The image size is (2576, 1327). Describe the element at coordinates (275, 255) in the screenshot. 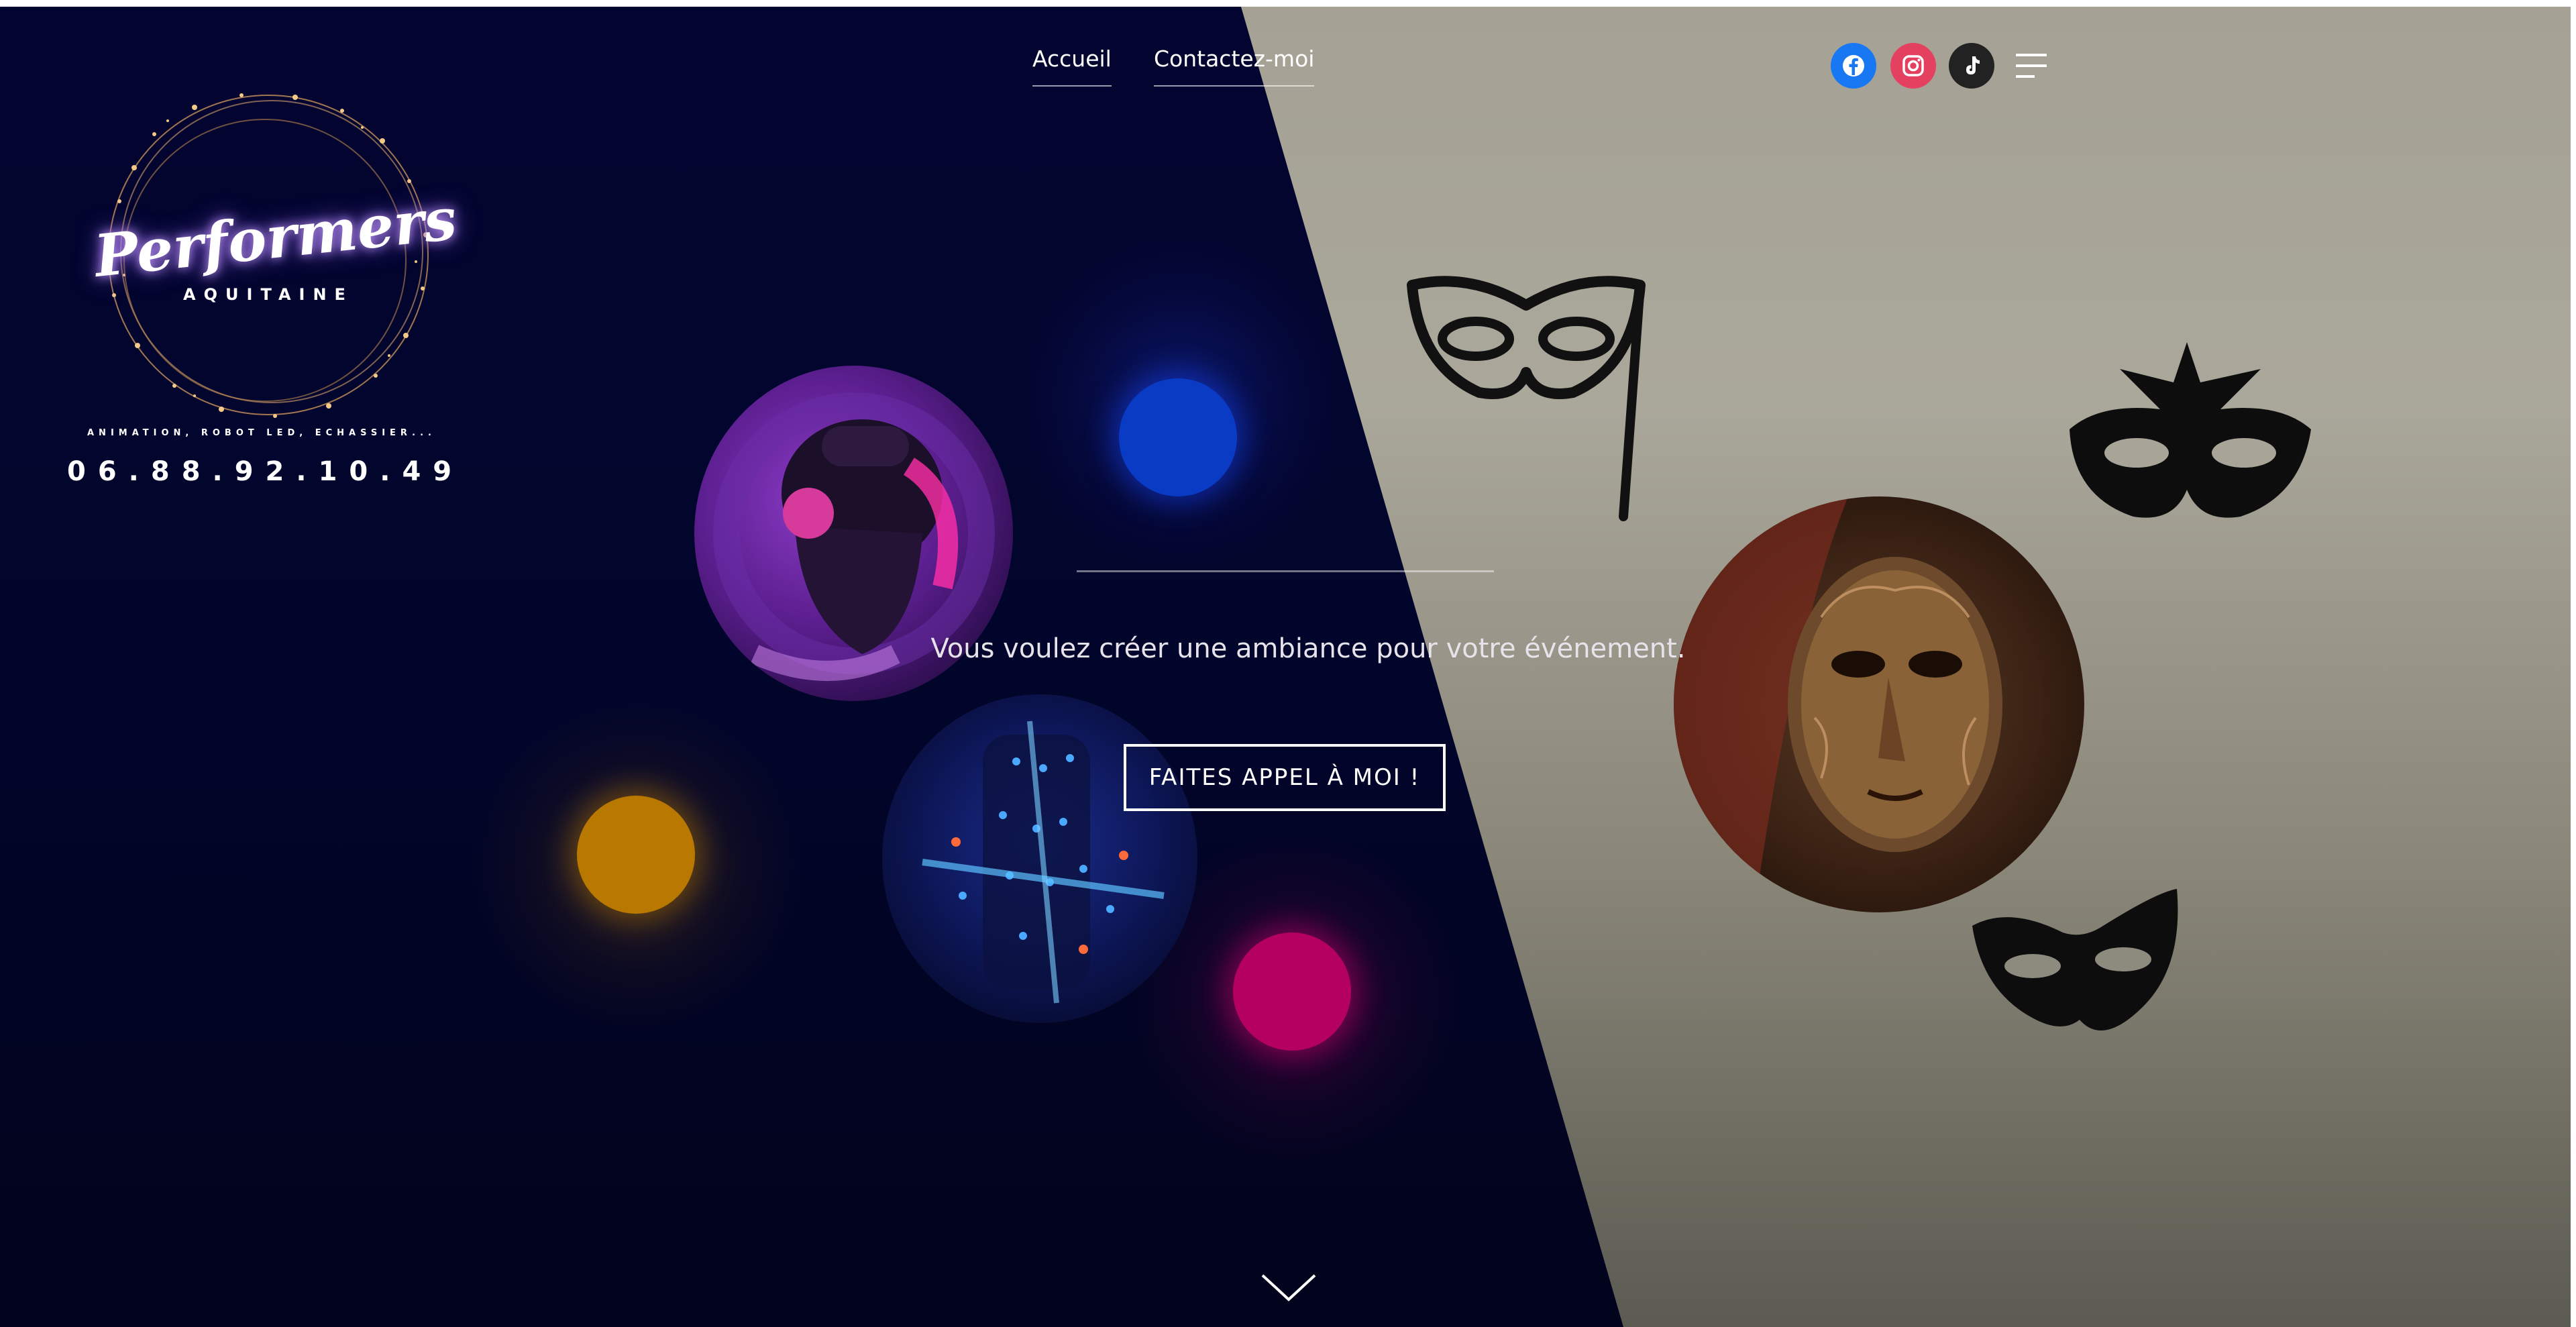

I see `performers-logo: Performers AQUITAINE` at that location.